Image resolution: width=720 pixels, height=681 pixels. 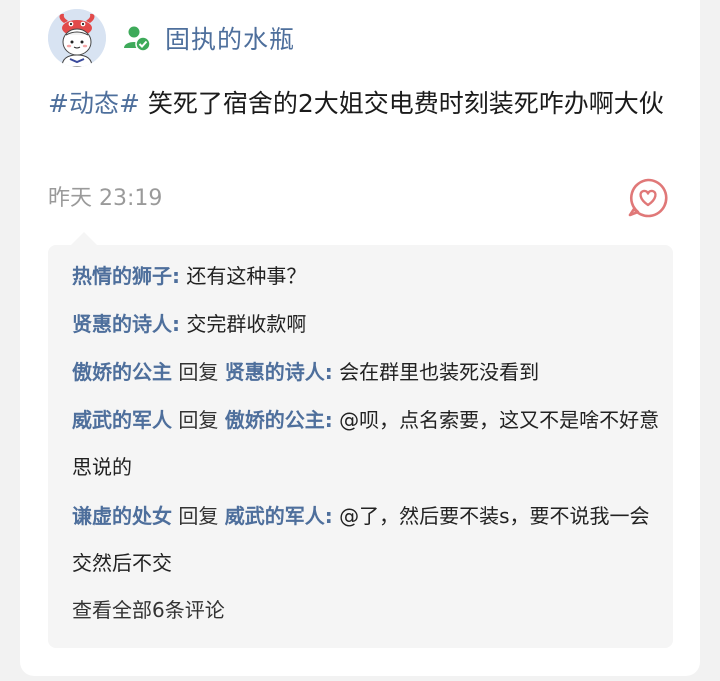 I want to click on comment-item: 热情的狮子: 还有这种事？, so click(x=367, y=276).